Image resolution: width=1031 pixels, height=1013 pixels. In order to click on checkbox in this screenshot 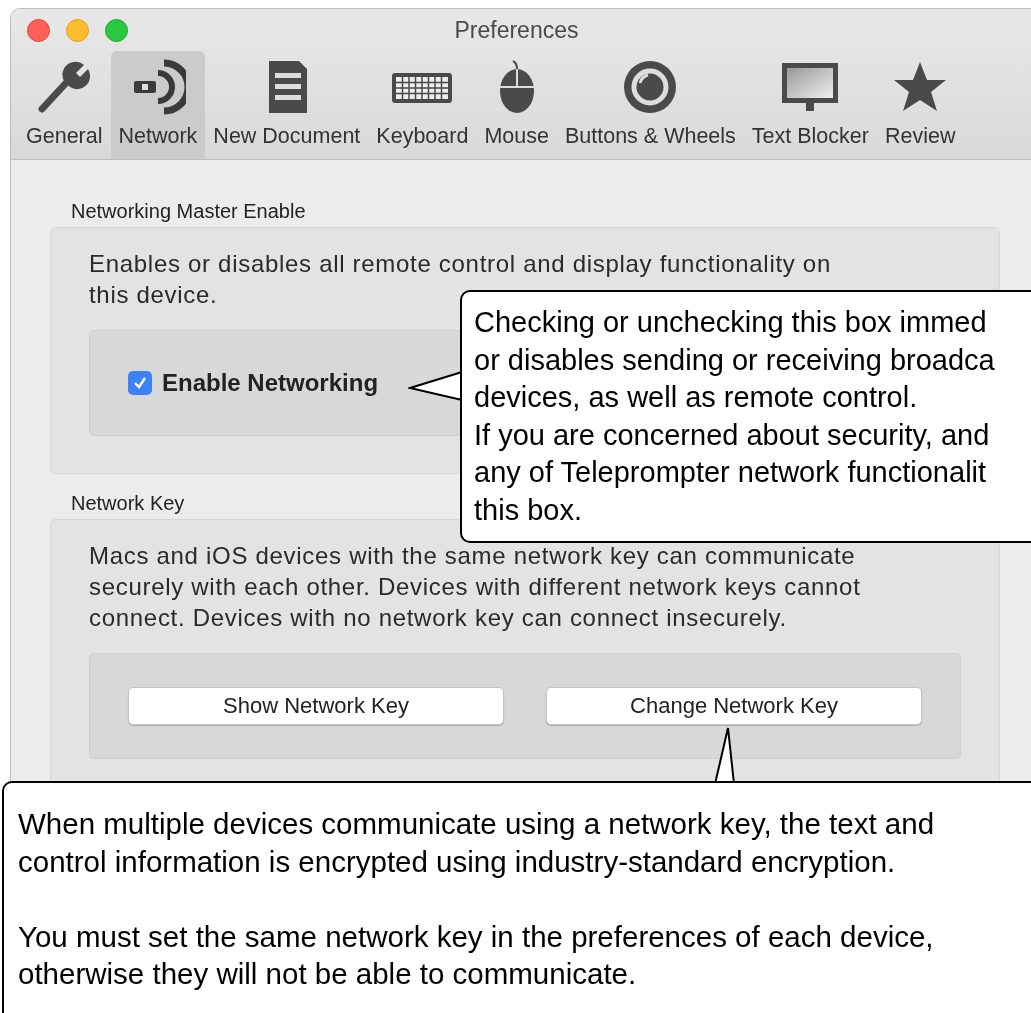, I will do `click(140, 383)`.